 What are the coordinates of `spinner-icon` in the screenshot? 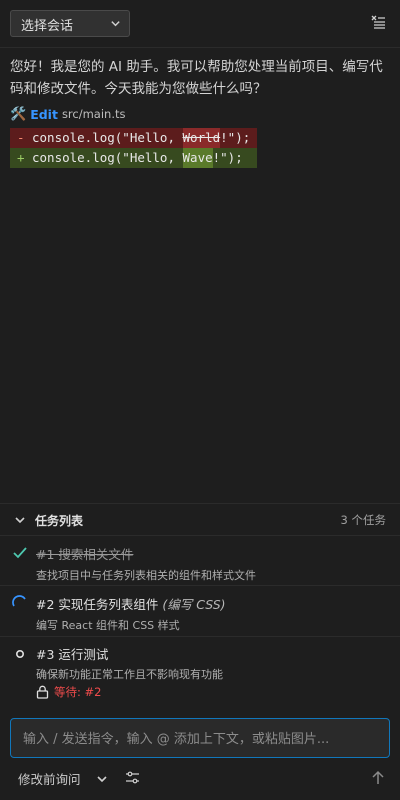 It's located at (19, 601).